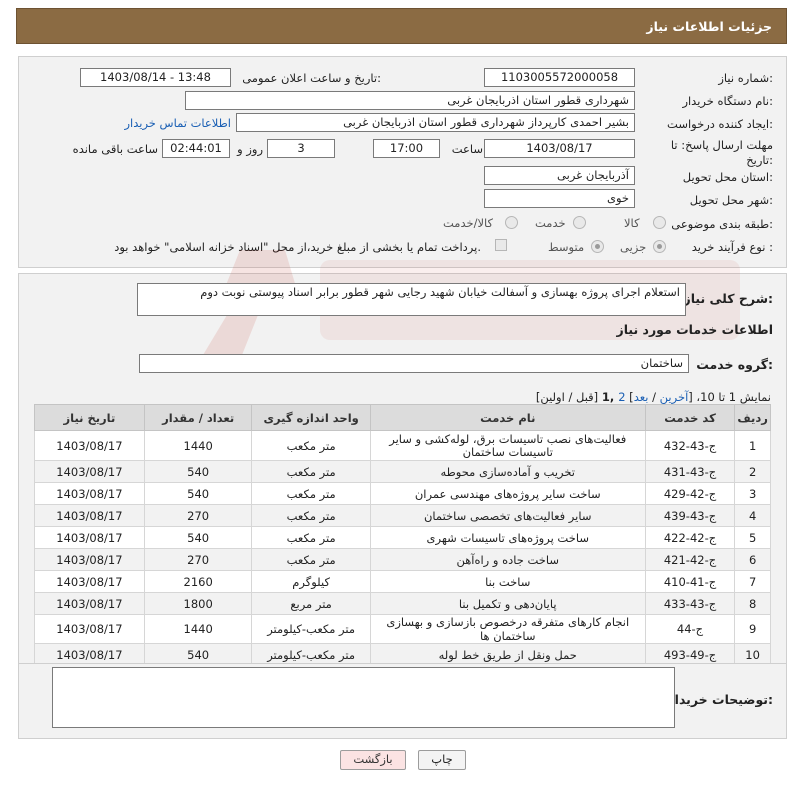 The height and width of the screenshot is (786, 789). What do you see at coordinates (507, 537) in the screenshot?
I see `cell-service-name: ساخت پروژه‌های تاسیسات شهری` at bounding box center [507, 537].